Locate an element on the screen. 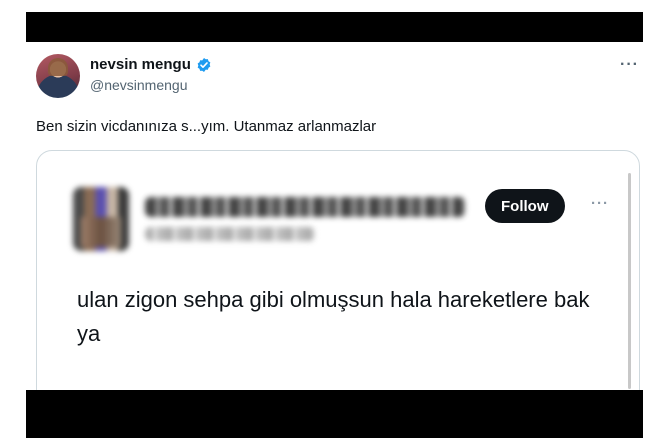 The image size is (650, 448). author-avatar is located at coordinates (58, 76).